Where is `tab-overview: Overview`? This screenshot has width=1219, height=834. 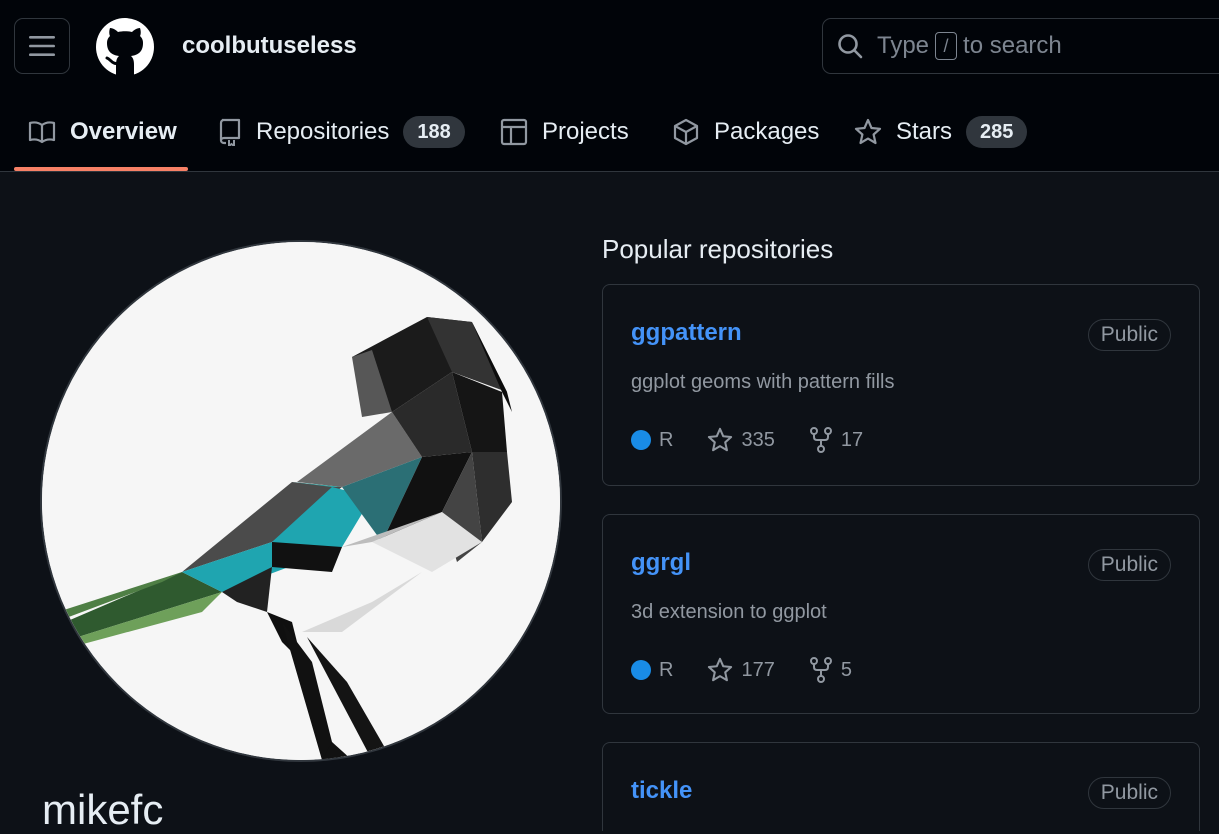 tab-overview: Overview is located at coordinates (102, 132).